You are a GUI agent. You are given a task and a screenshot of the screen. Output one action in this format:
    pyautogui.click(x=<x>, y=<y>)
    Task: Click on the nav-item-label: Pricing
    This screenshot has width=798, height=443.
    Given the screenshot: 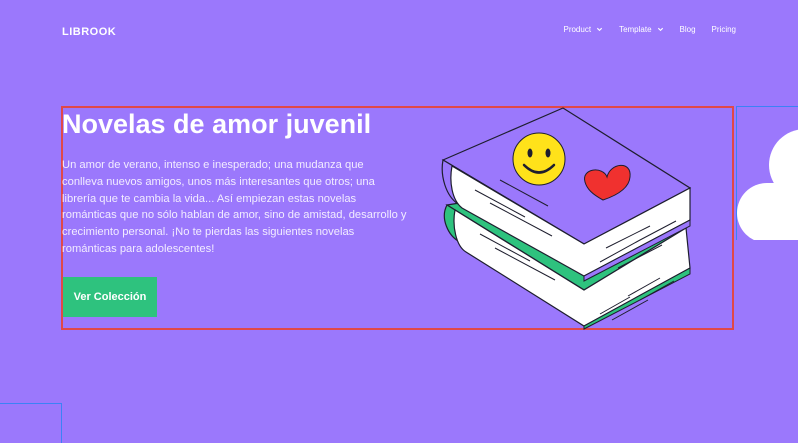 What is the action you would take?
    pyautogui.click(x=723, y=29)
    